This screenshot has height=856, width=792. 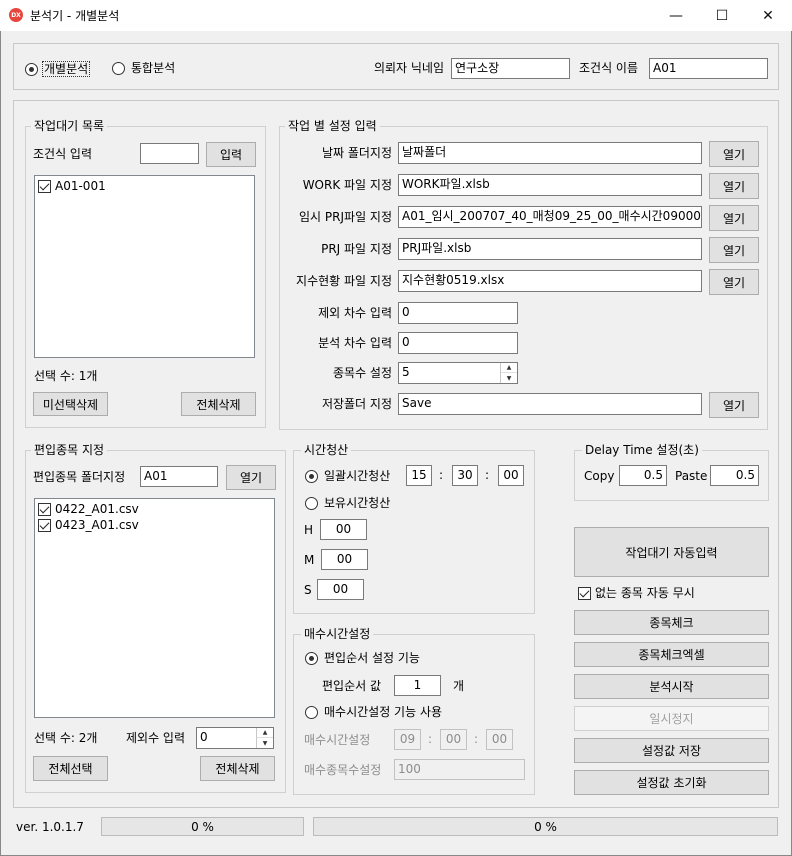 I want to click on delete-unselected-button: 미선택삭제, so click(x=70, y=404).